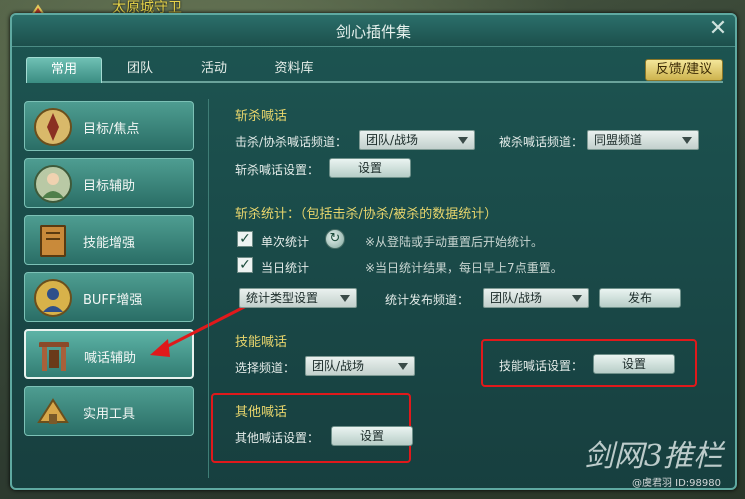 This screenshot has height=499, width=745. Describe the element at coordinates (335, 239) in the screenshot. I see `refresh-icon: ↻` at that location.